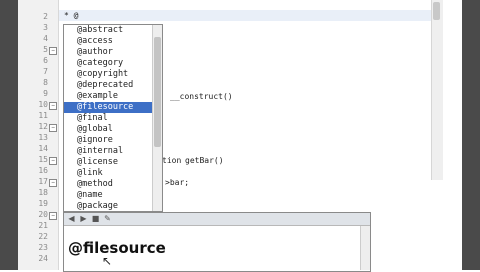 This screenshot has height=272, width=480. Describe the element at coordinates (108, 85) in the screenshot. I see `autocomplete-item: @deprecated` at that location.